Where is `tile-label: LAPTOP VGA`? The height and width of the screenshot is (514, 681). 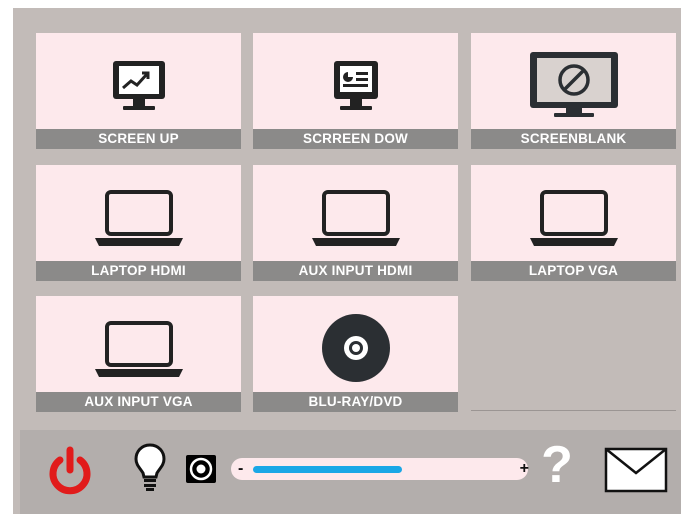 tile-label: LAPTOP VGA is located at coordinates (573, 271).